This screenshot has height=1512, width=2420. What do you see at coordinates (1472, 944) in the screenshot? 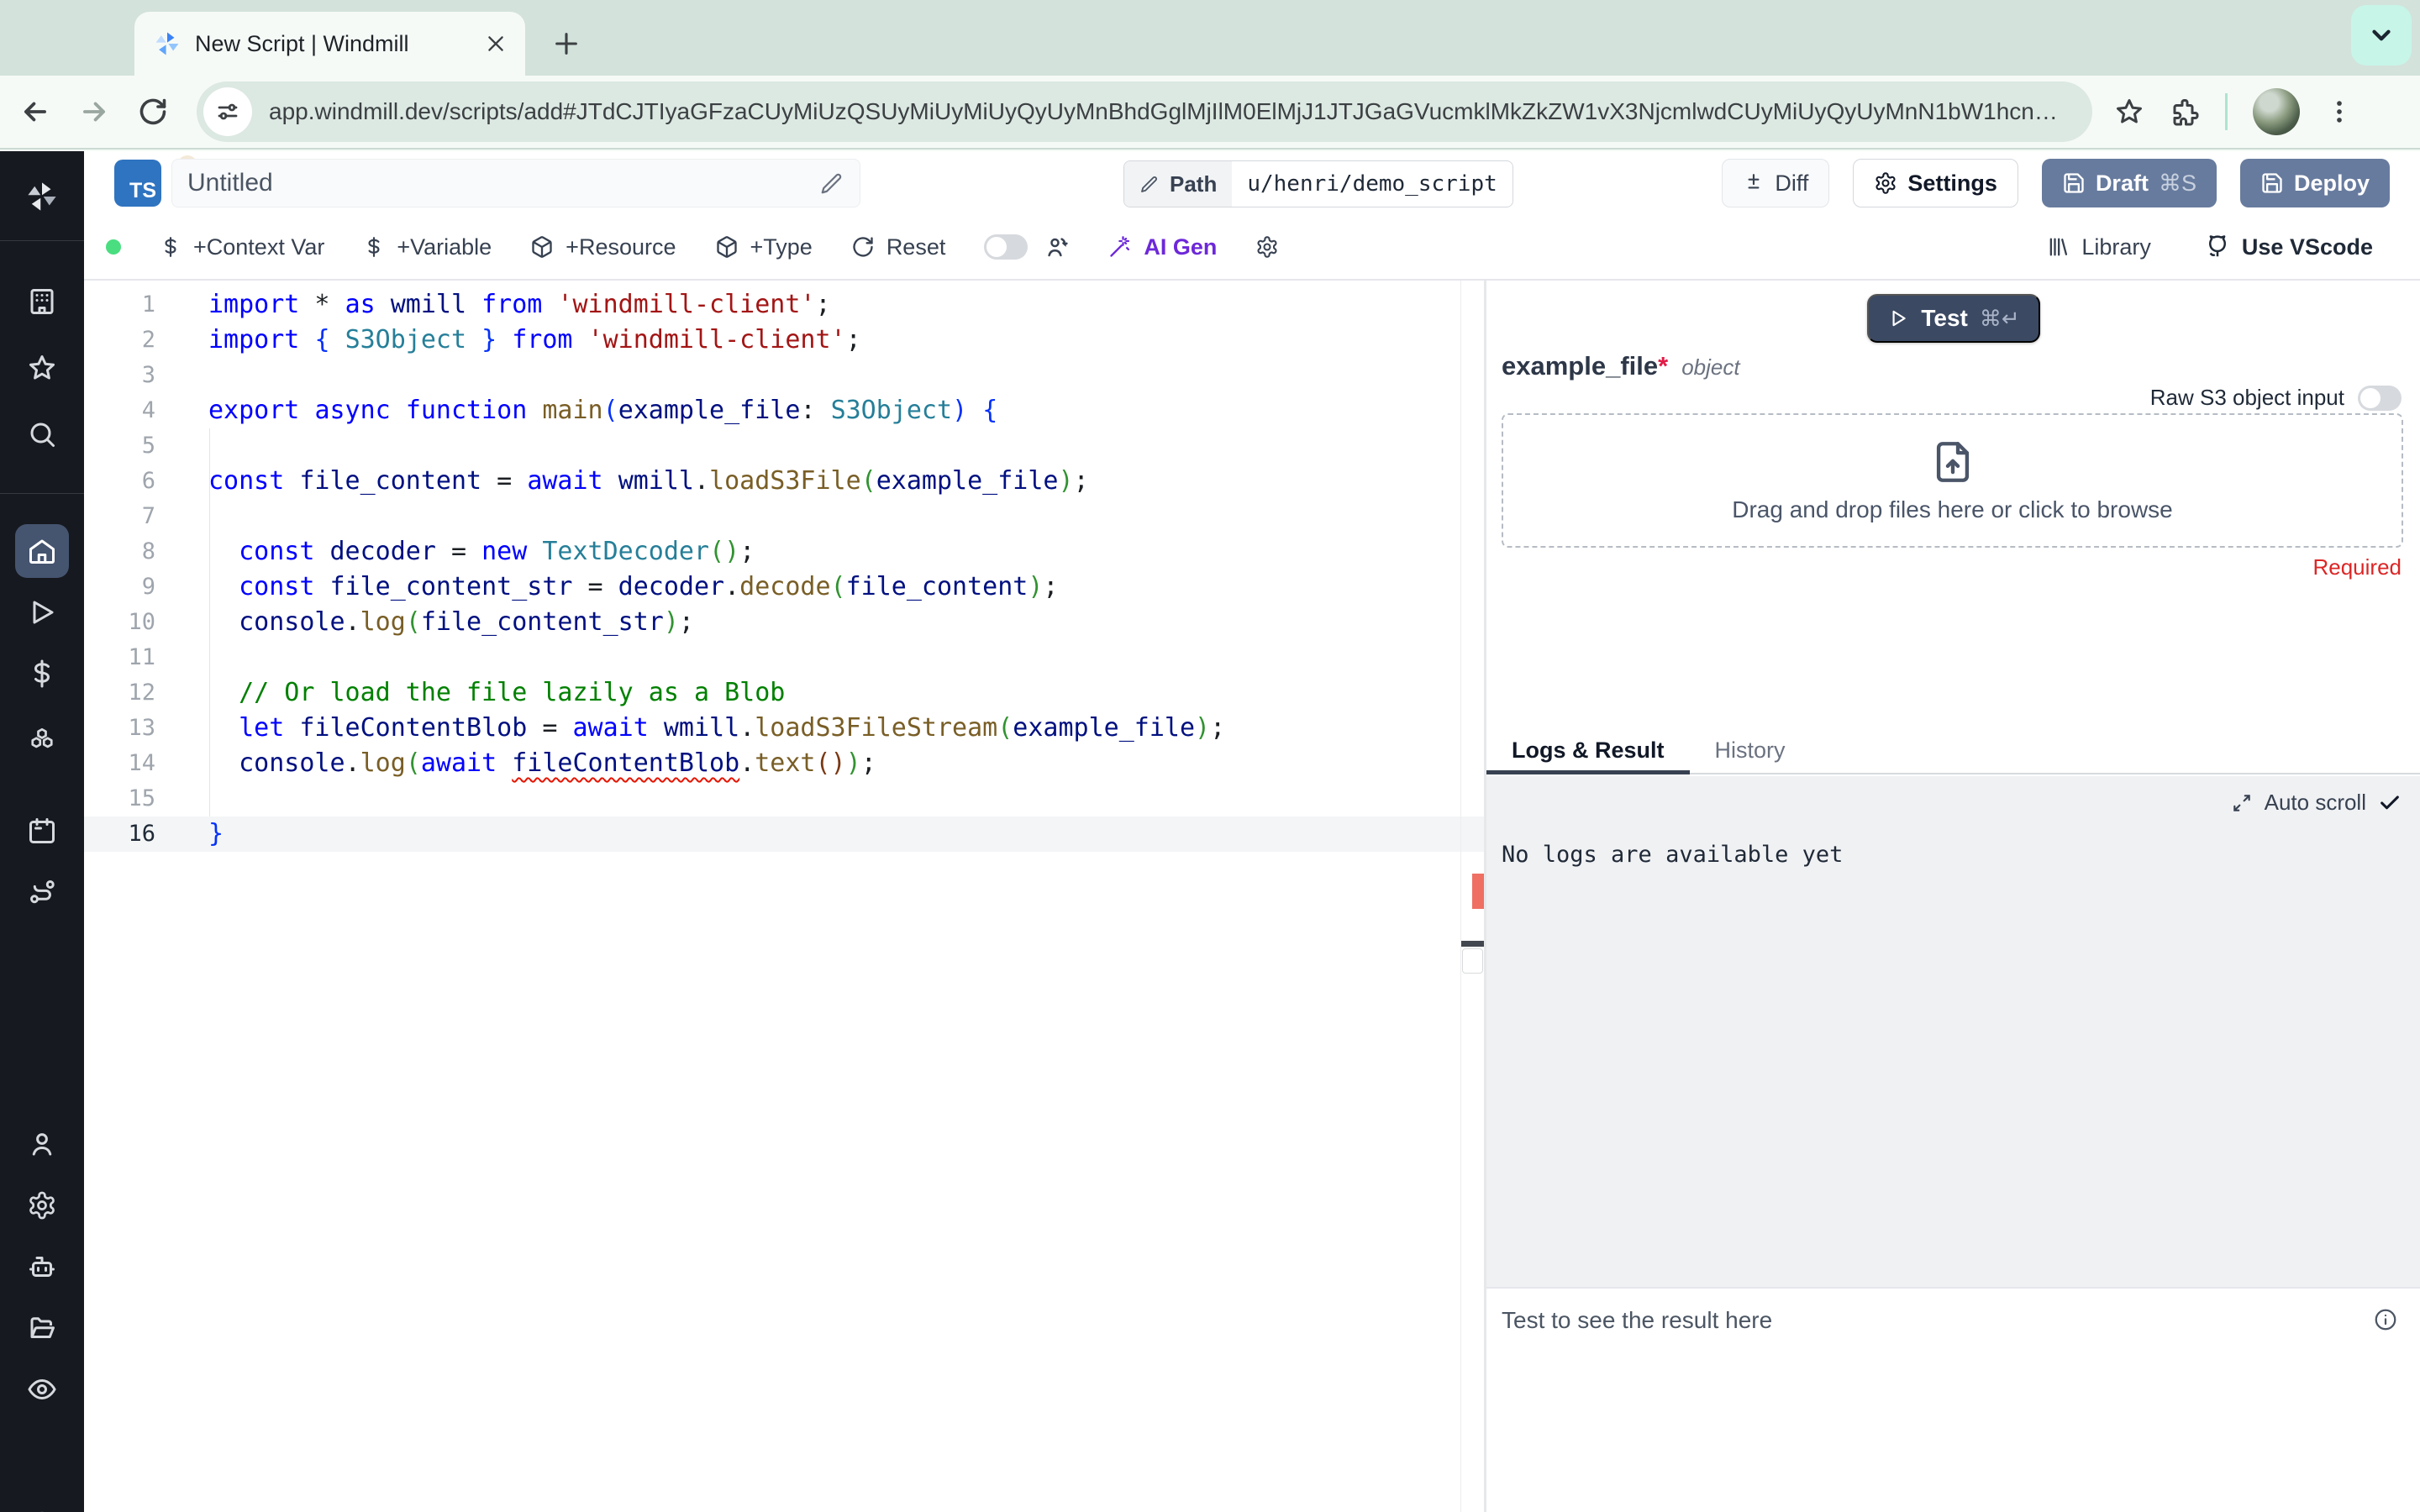
I see `scrollbar-marker` at bounding box center [1472, 944].